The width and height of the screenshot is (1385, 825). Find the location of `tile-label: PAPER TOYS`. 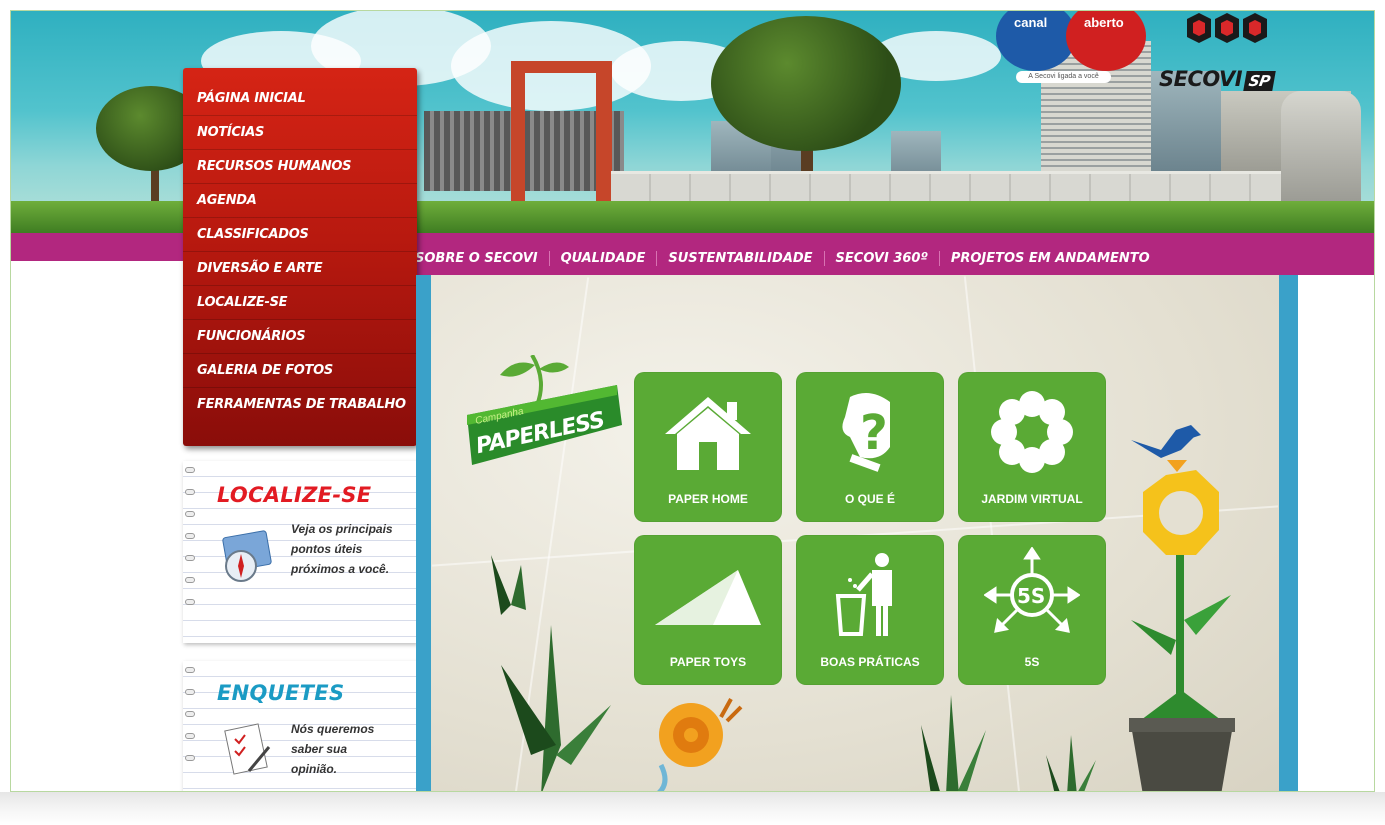

tile-label: PAPER TOYS is located at coordinates (708, 662).